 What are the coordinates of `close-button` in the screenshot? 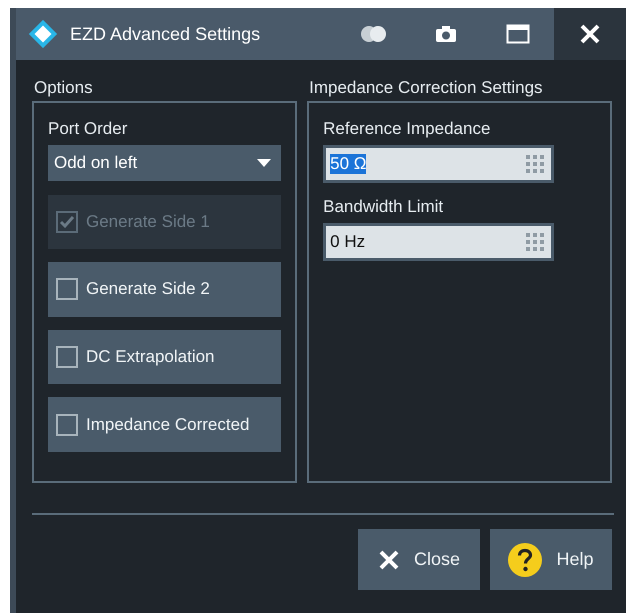 It's located at (590, 34).